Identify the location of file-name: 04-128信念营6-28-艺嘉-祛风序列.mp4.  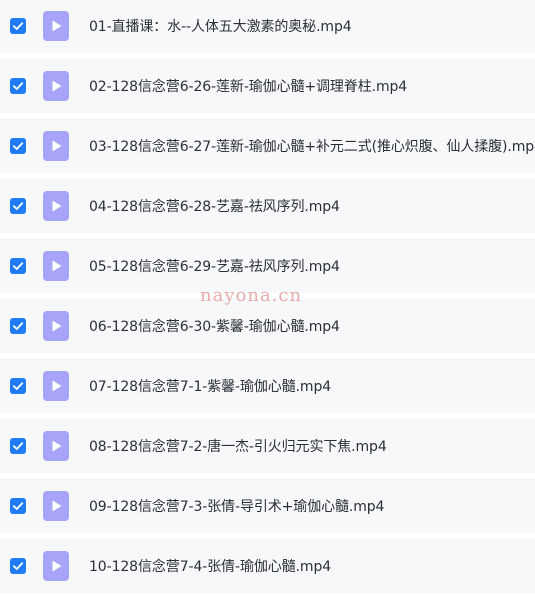
(214, 206).